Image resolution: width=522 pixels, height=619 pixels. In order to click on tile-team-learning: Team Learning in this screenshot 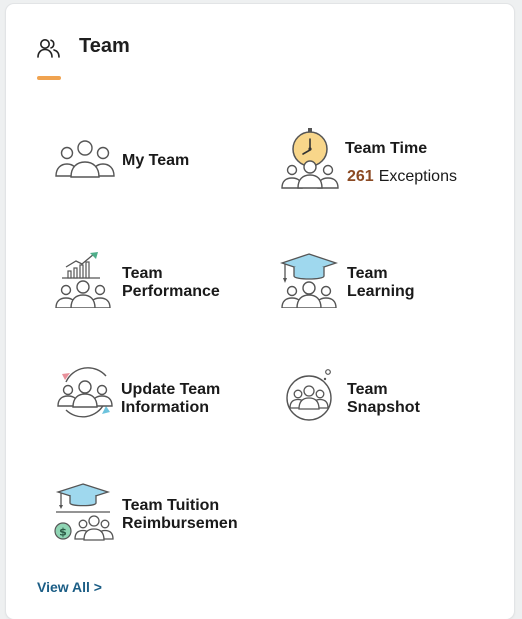, I will do `click(377, 279)`.